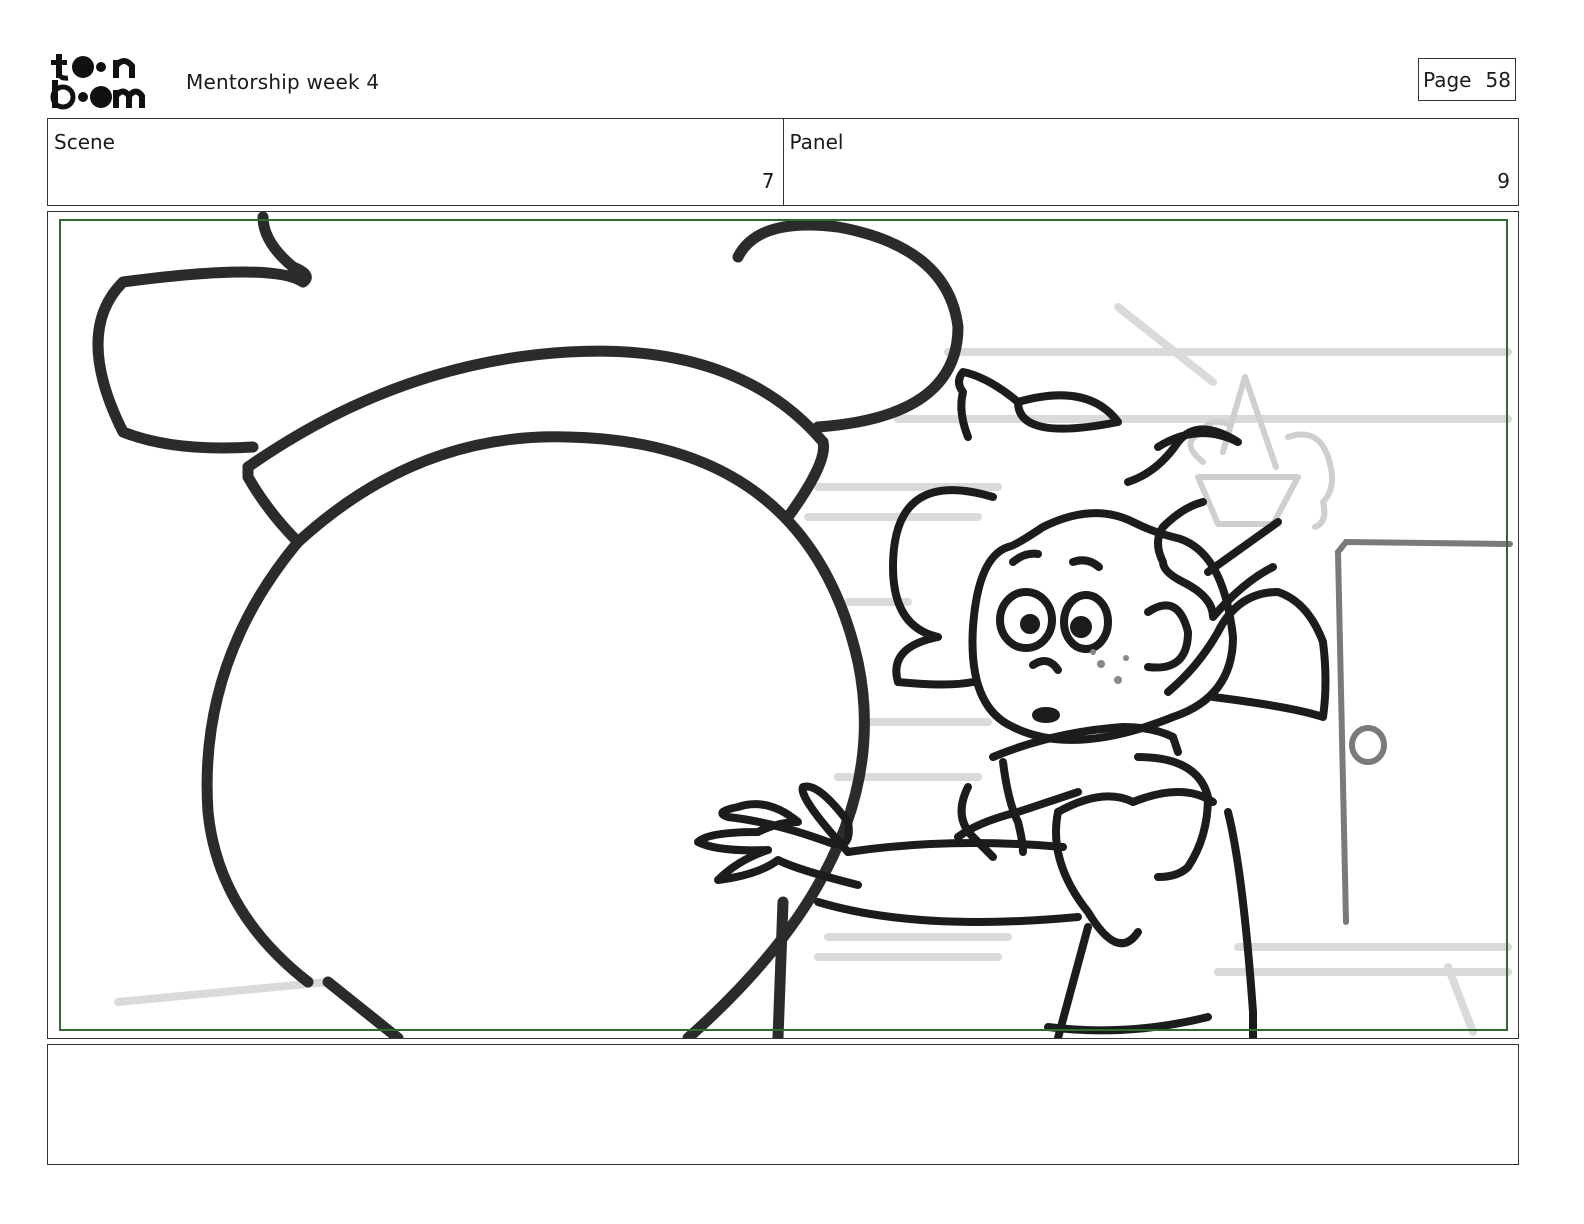  I want to click on hanging-plant, so click(1261, 452).